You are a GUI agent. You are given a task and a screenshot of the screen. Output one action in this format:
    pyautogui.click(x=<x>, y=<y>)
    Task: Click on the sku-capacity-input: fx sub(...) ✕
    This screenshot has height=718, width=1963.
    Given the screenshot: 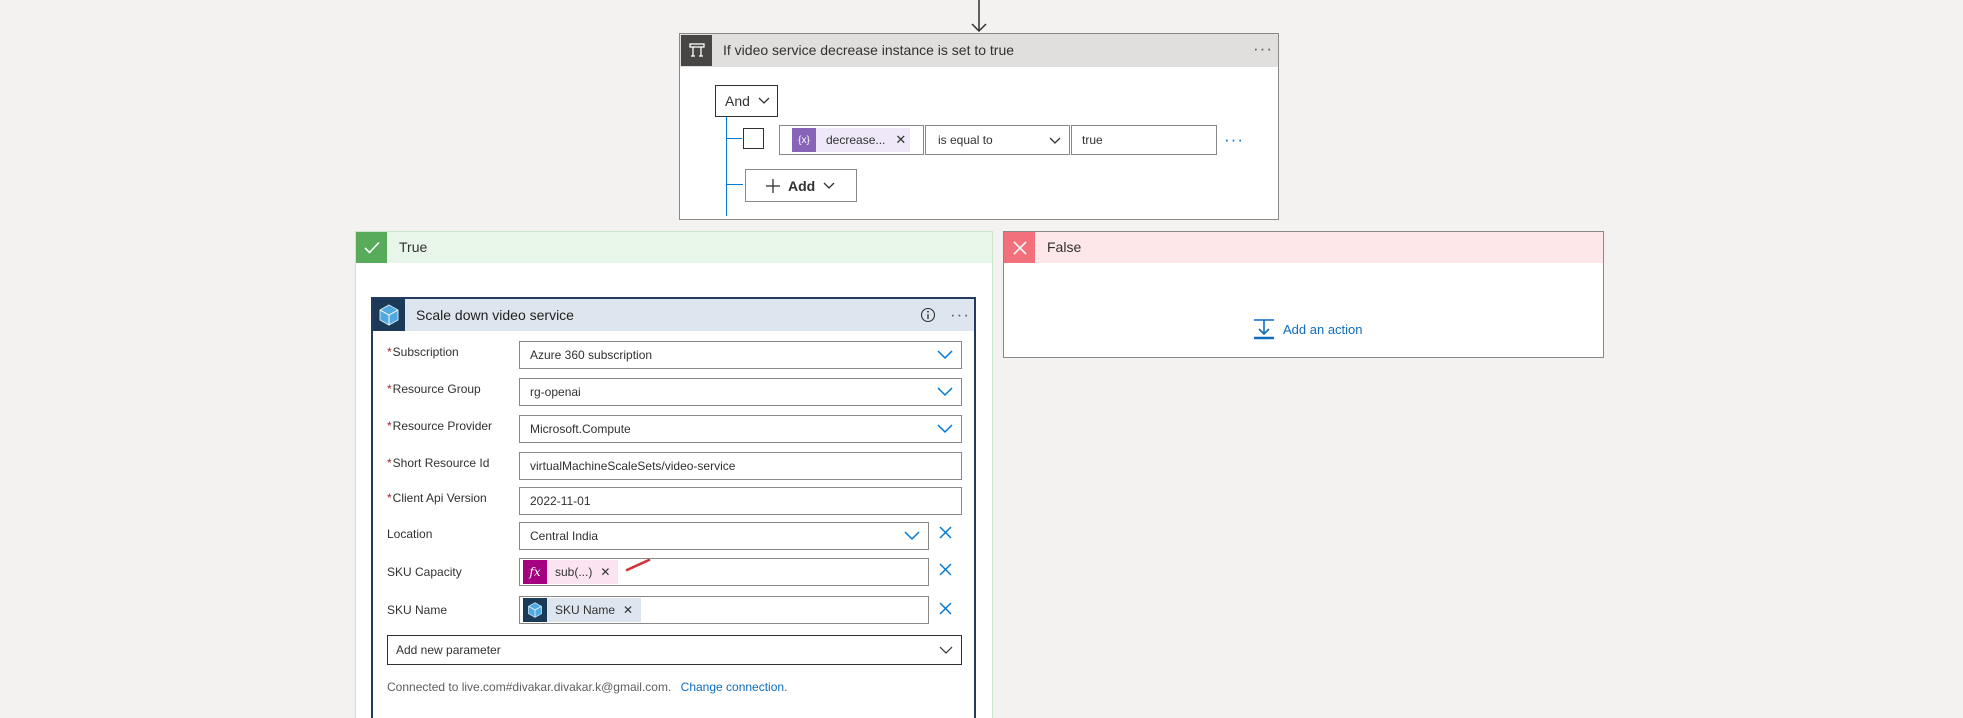 What is the action you would take?
    pyautogui.click(x=724, y=572)
    